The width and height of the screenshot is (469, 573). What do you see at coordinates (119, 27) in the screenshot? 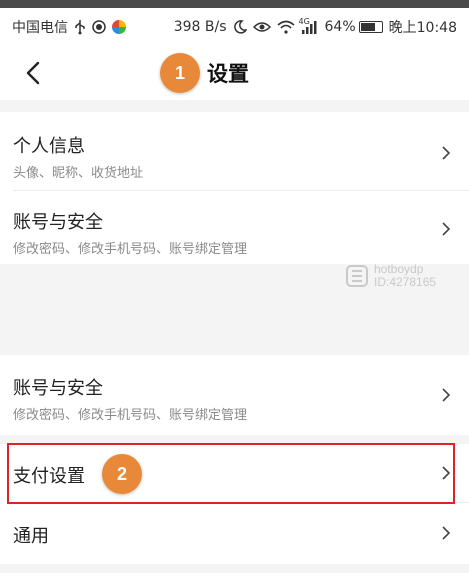
I see `app-color-icon` at bounding box center [119, 27].